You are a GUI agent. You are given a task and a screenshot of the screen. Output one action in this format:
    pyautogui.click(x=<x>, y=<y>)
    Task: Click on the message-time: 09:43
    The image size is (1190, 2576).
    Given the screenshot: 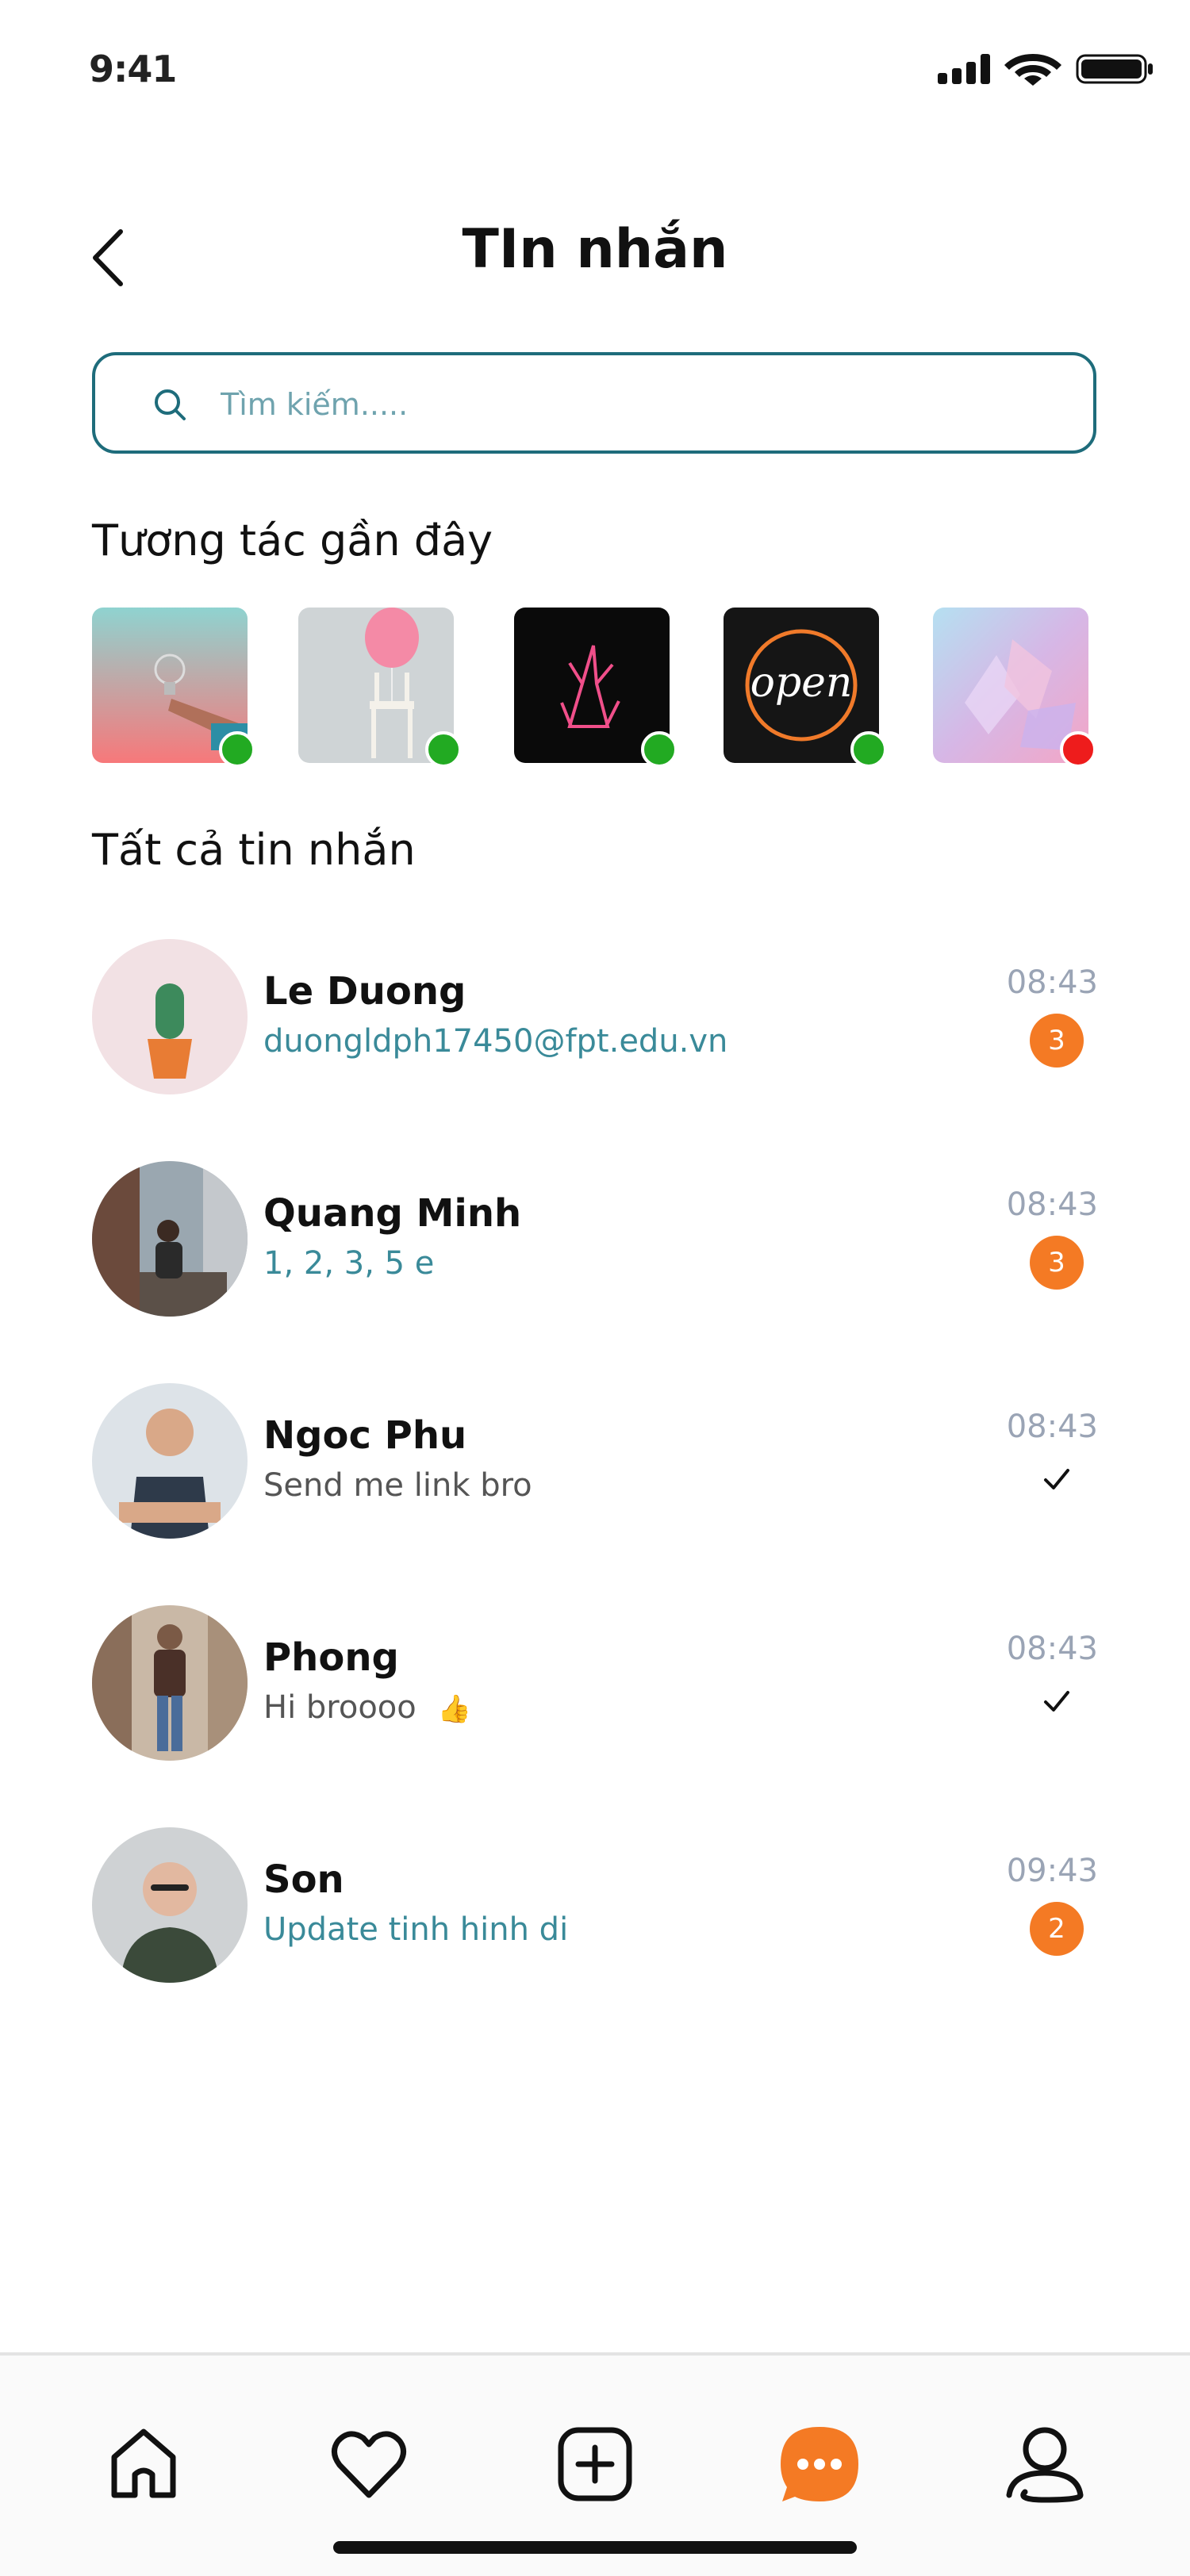 What is the action you would take?
    pyautogui.click(x=1052, y=1871)
    